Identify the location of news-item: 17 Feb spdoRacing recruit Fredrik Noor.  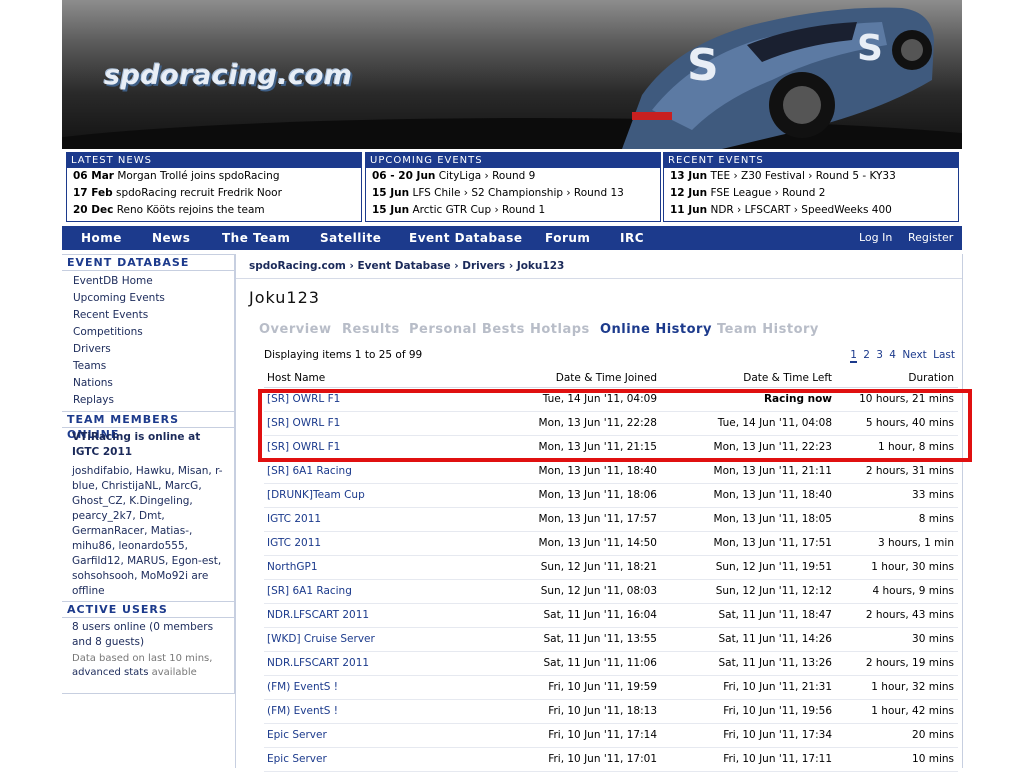
(214, 193).